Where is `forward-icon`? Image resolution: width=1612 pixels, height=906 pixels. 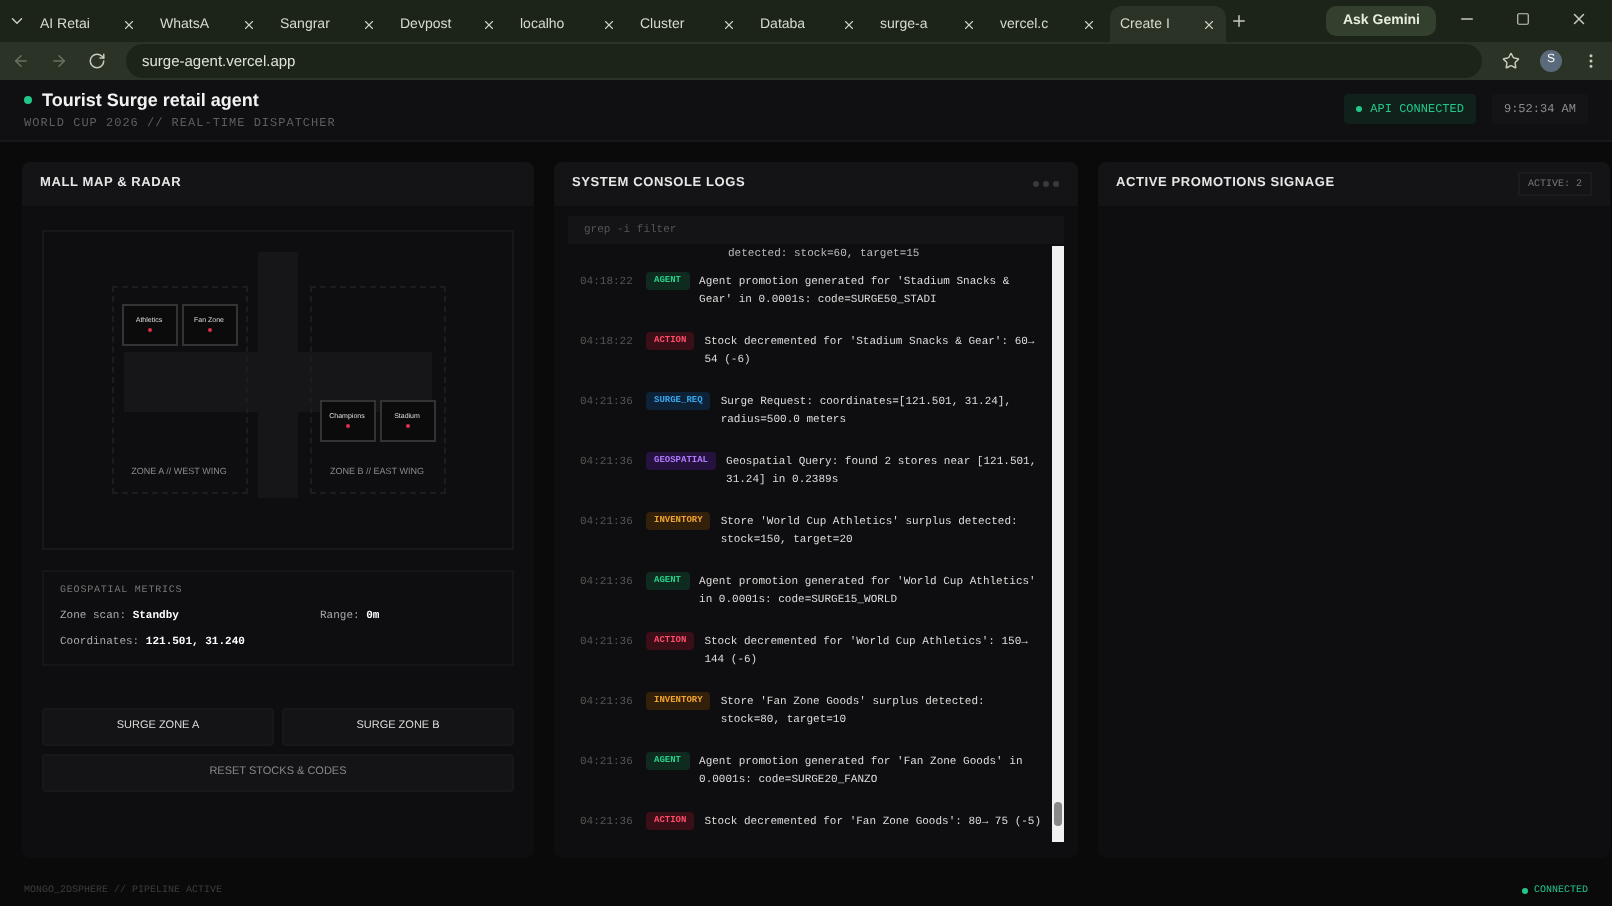 forward-icon is located at coordinates (59, 60).